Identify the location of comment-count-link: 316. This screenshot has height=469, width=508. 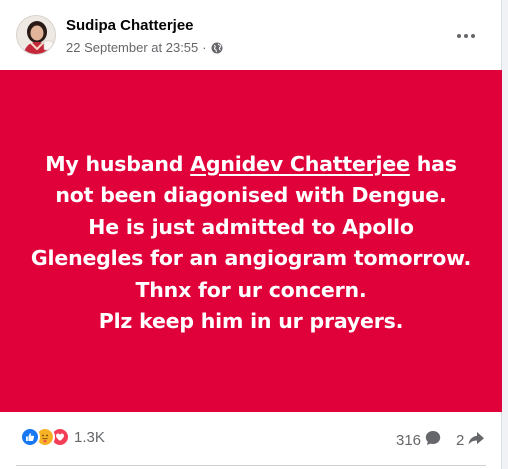
(419, 440).